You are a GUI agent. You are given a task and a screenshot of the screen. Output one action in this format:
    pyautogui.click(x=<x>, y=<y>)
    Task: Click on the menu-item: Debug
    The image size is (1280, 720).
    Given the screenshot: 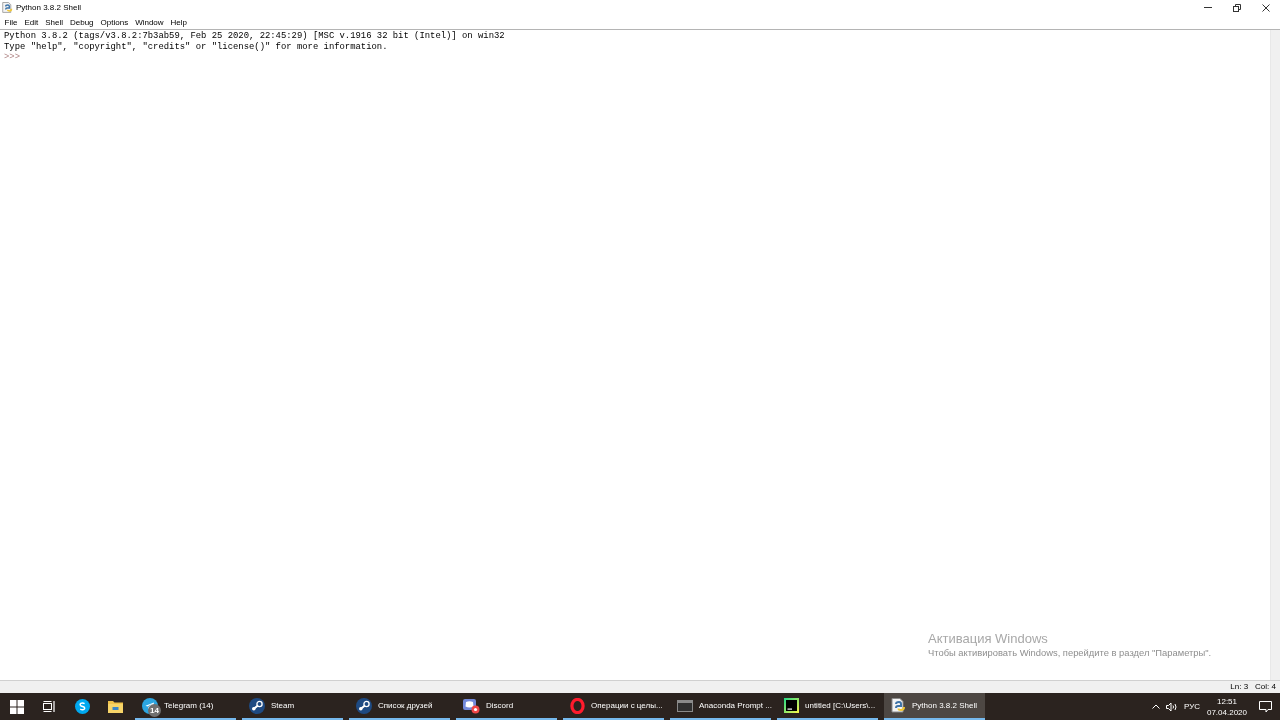 What is the action you would take?
    pyautogui.click(x=82, y=22)
    